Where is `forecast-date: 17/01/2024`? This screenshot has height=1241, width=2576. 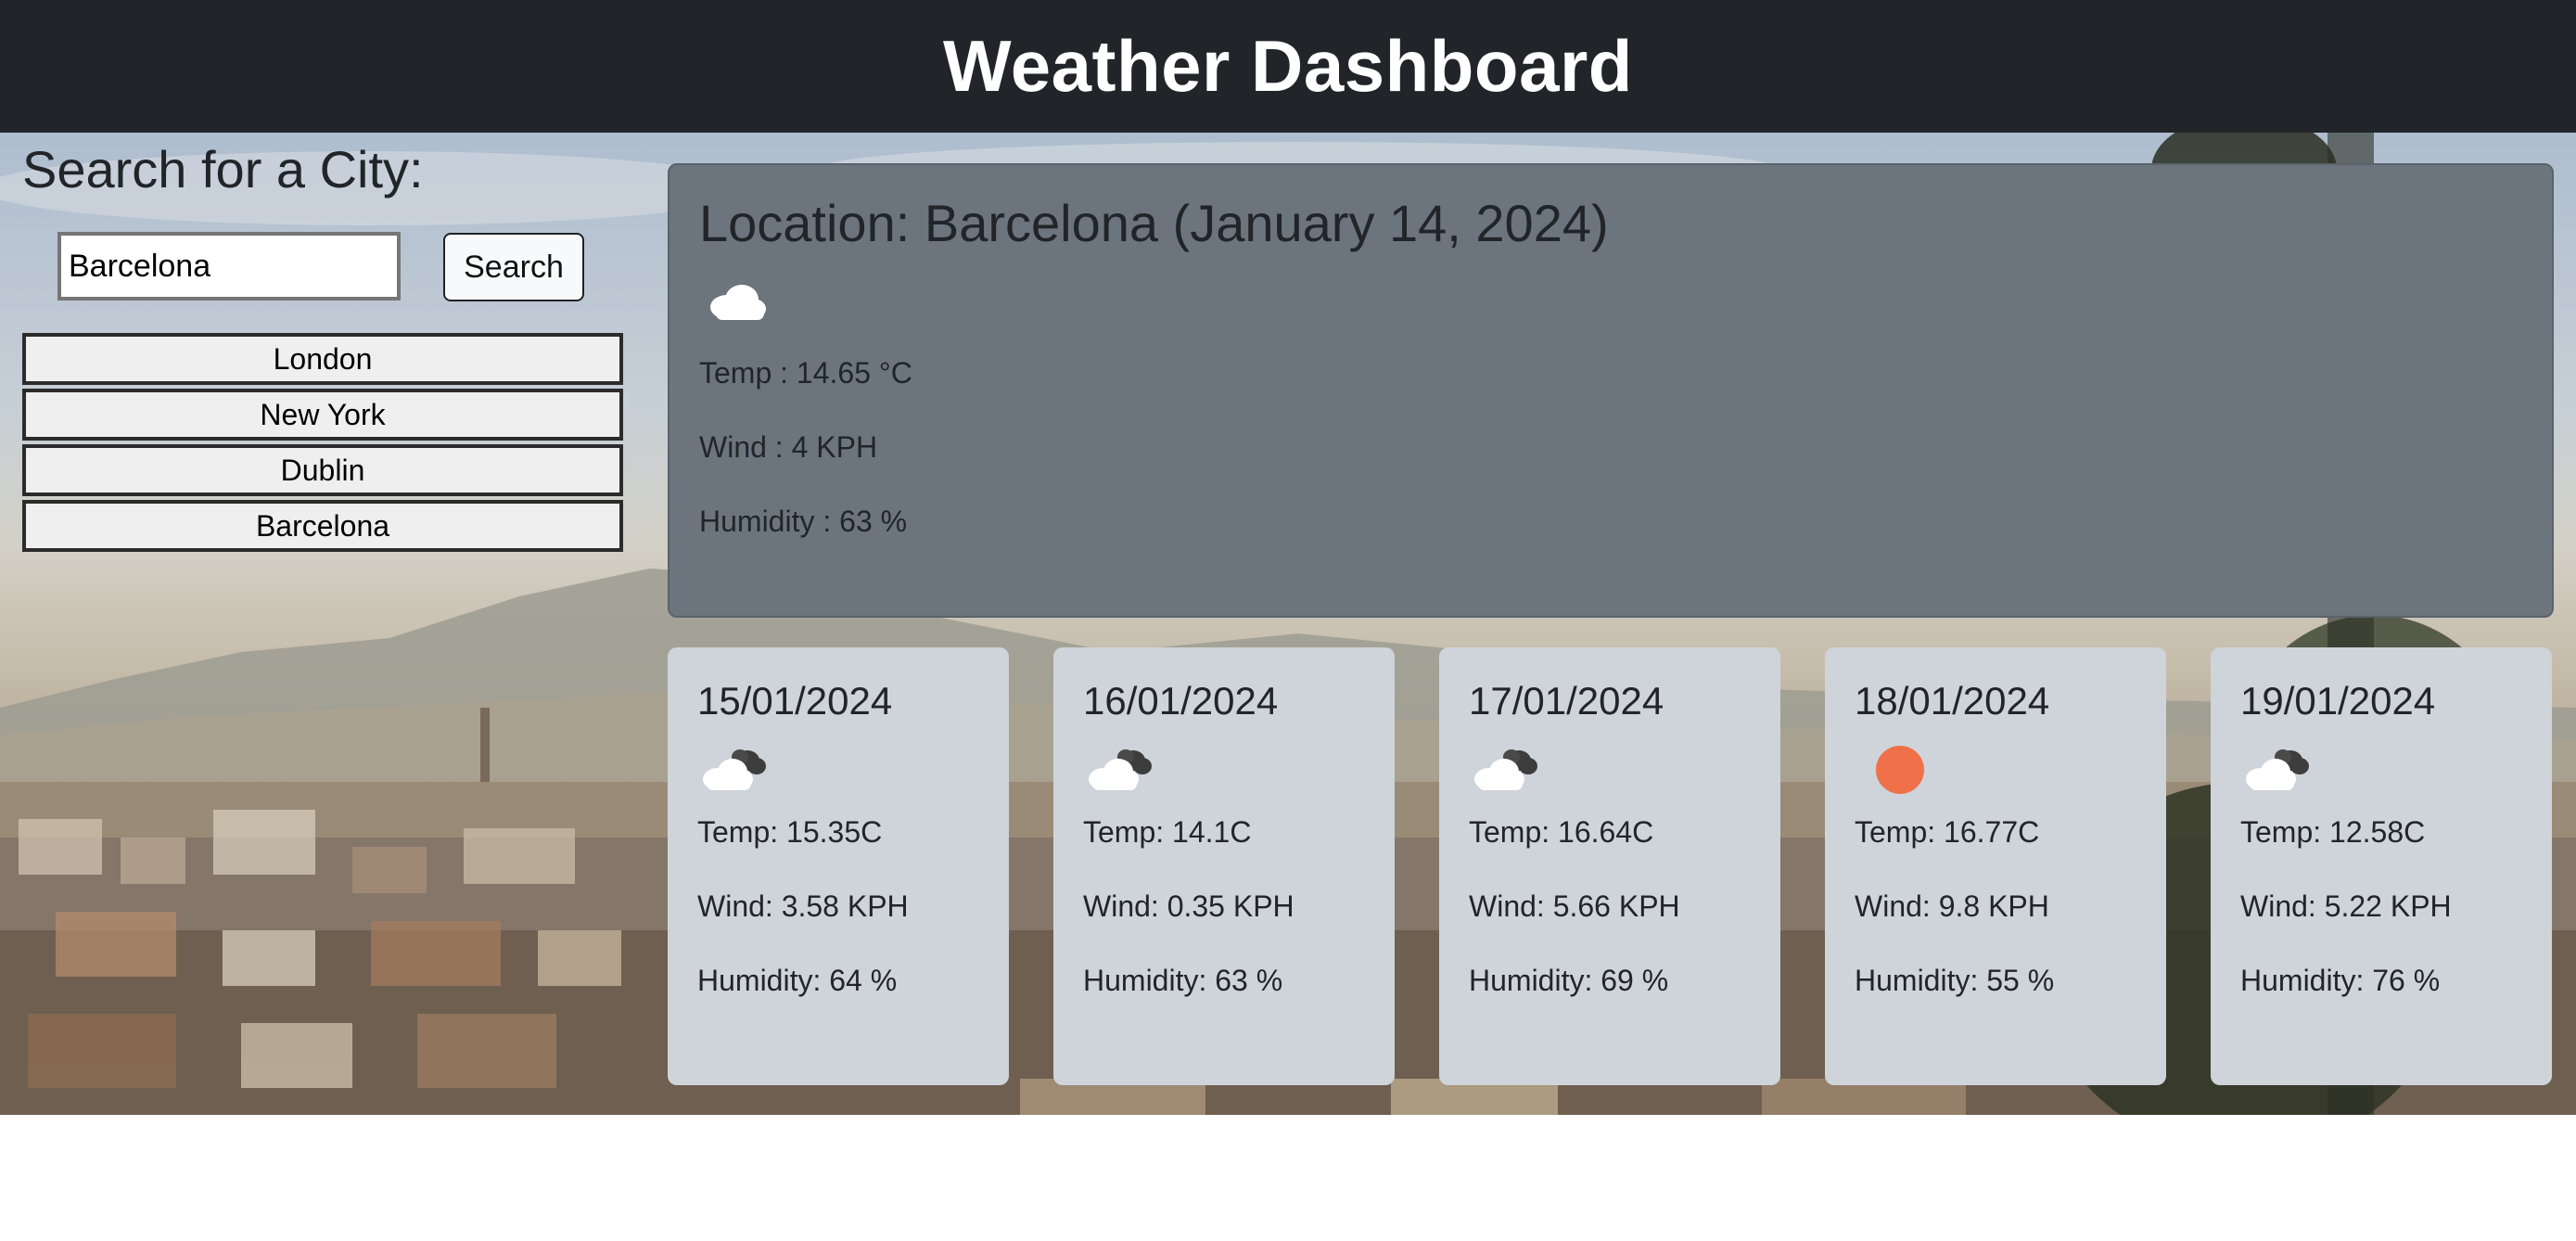 forecast-date: 17/01/2024 is located at coordinates (1566, 701).